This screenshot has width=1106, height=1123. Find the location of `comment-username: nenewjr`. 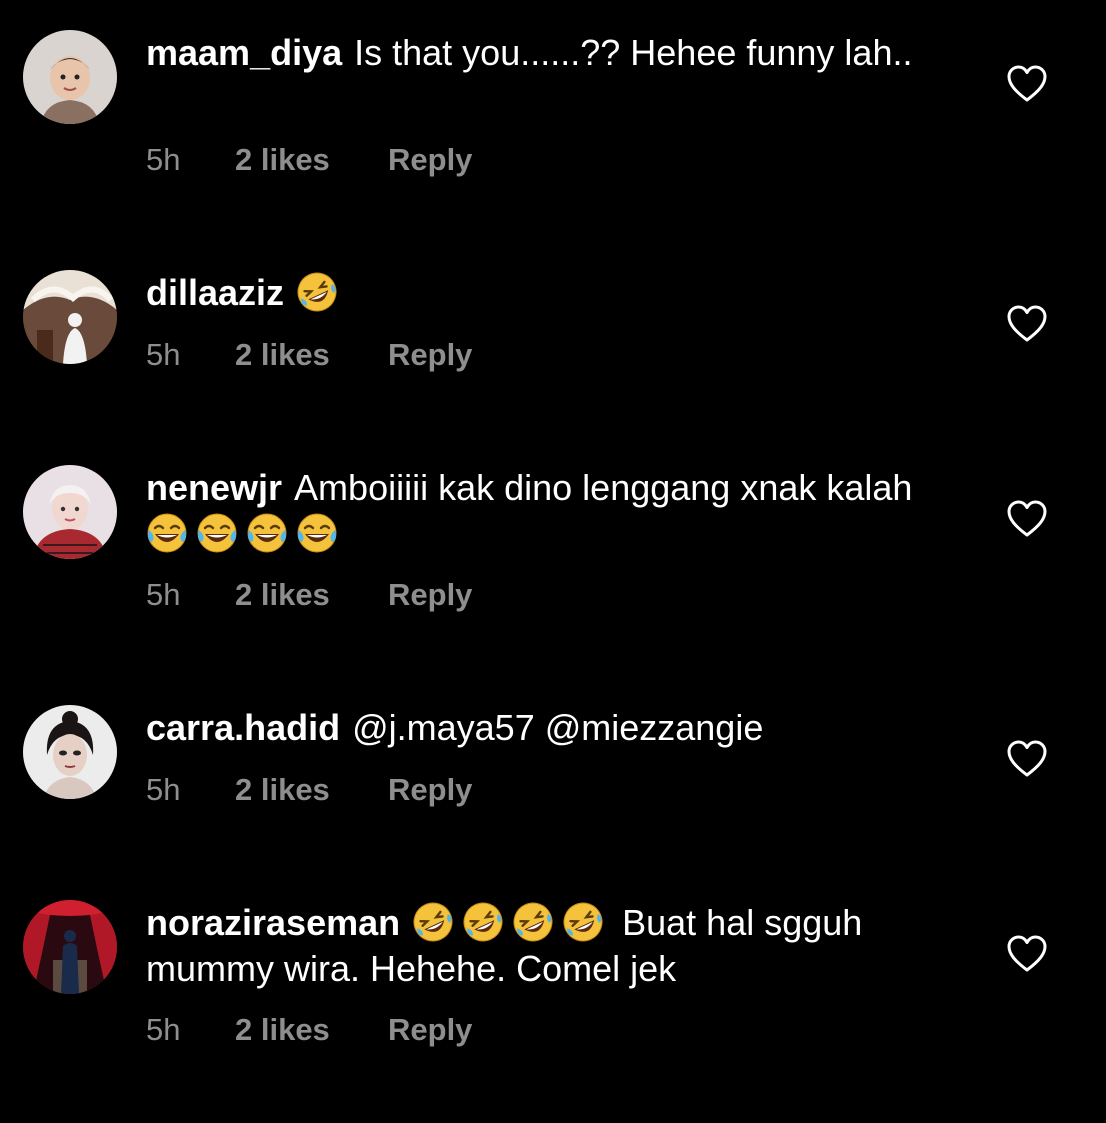

comment-username: nenewjr is located at coordinates (214, 487).